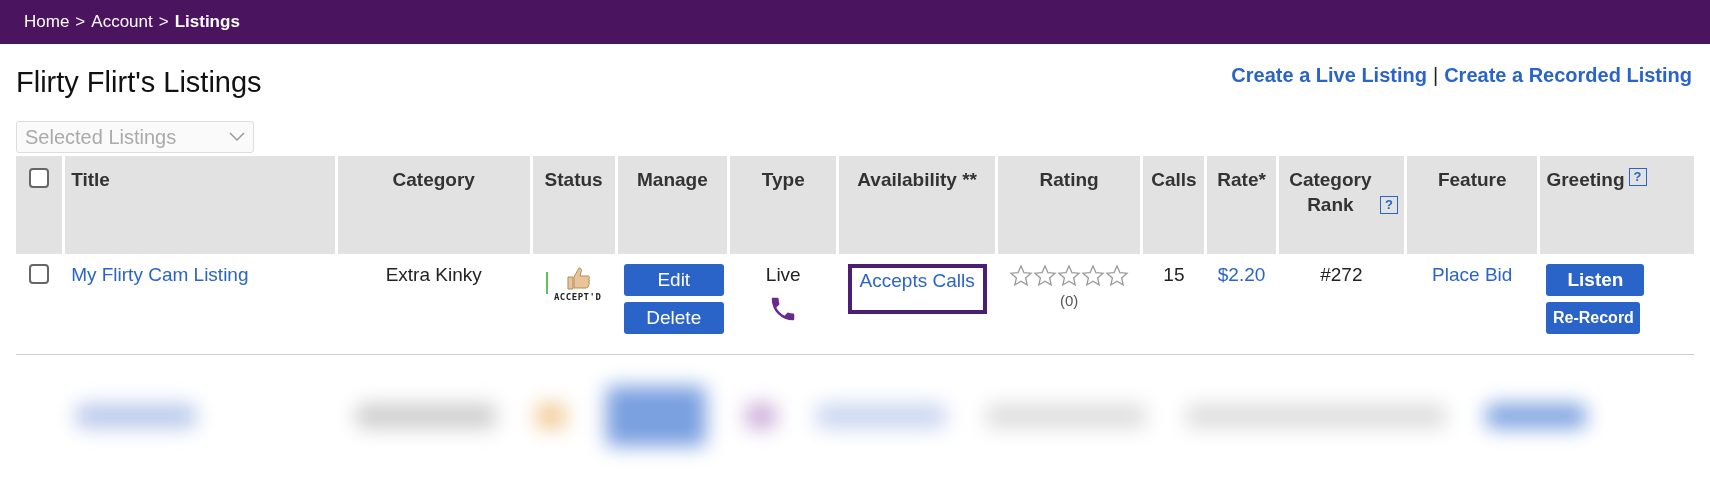 The image size is (1710, 500). Describe the element at coordinates (1174, 274) in the screenshot. I see `calls-cell: 15` at that location.